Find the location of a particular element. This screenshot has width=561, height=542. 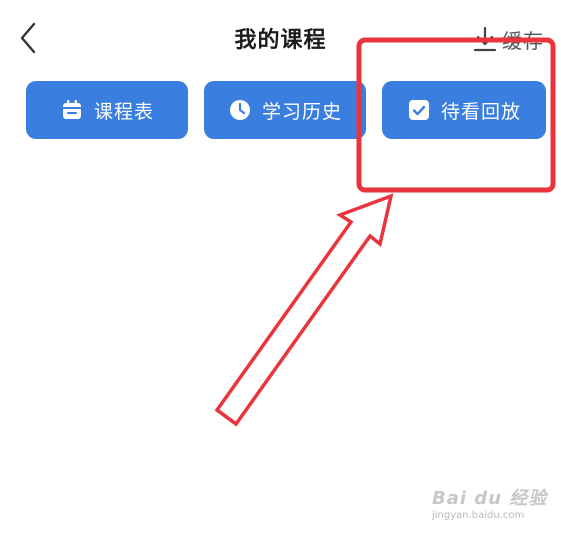

schedule-button: 课程表 is located at coordinates (107, 110).